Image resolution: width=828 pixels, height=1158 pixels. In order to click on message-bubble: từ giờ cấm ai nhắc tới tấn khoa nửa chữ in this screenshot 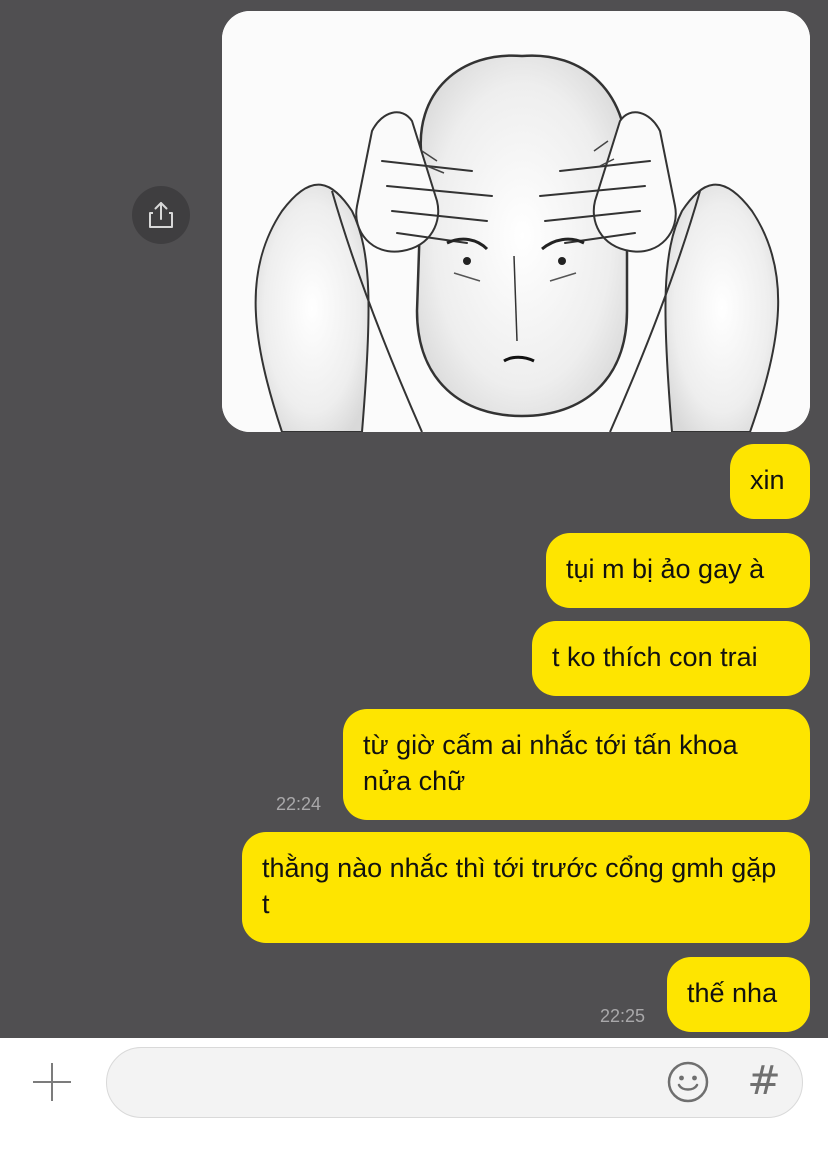, I will do `click(576, 764)`.